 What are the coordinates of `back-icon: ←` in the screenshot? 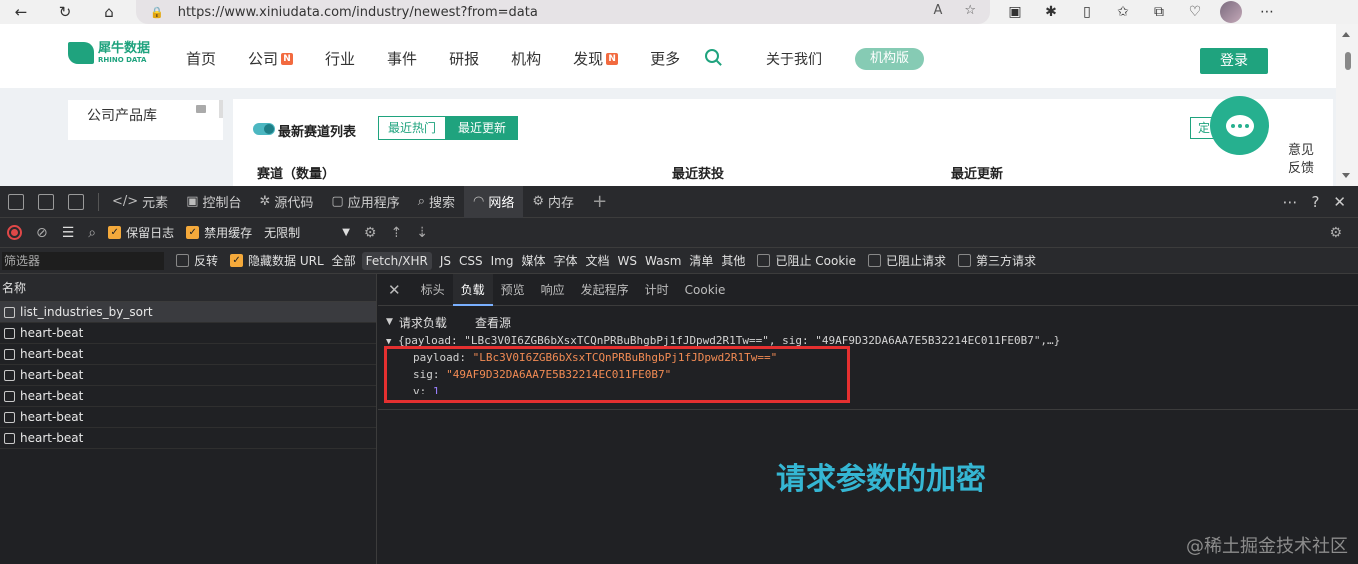 It's located at (21, 12).